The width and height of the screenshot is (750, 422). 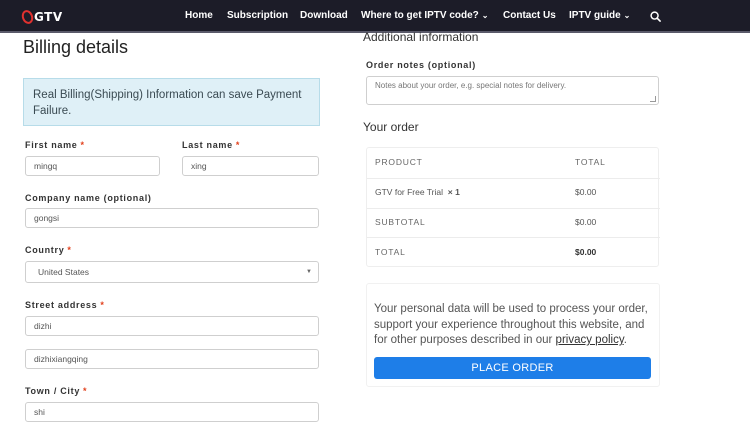 I want to click on search-icon, so click(x=655, y=16).